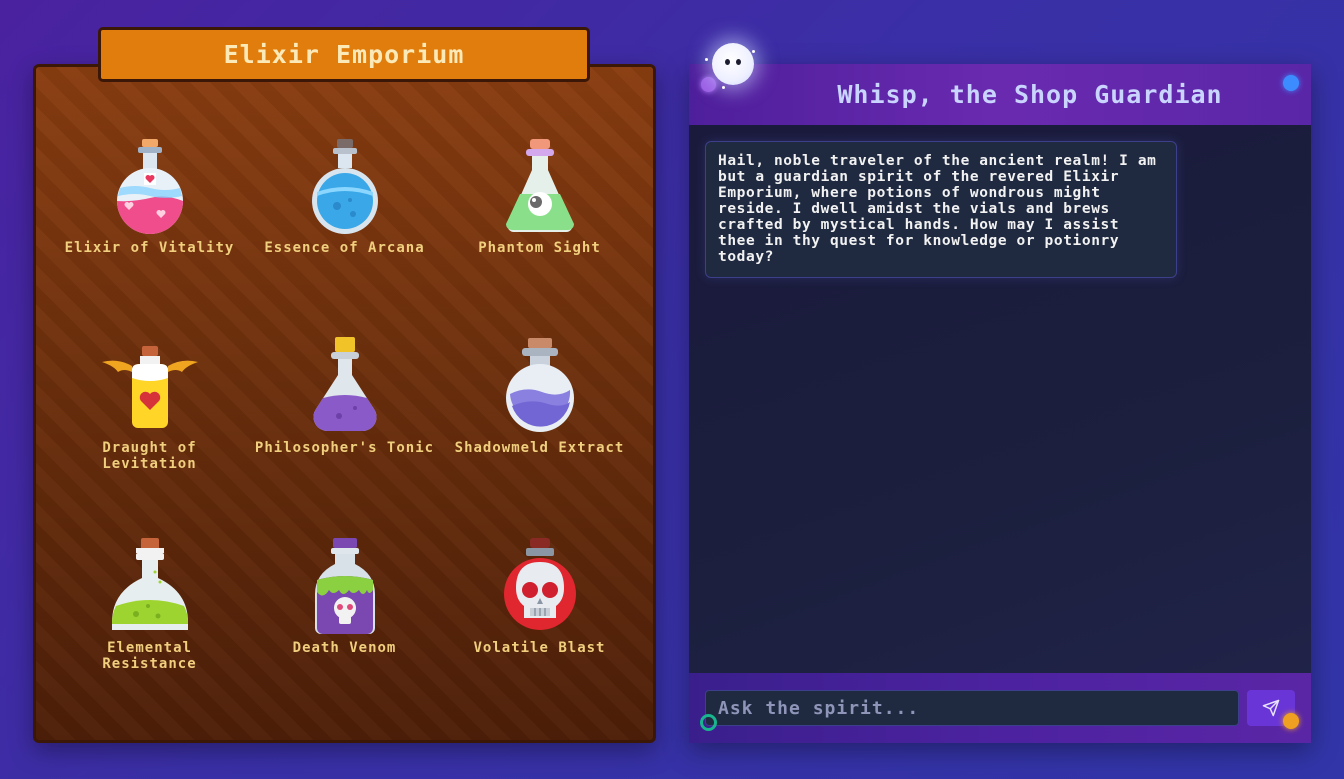 This screenshot has width=1344, height=779. What do you see at coordinates (539, 186) in the screenshot?
I see `eye-potion-icon` at bounding box center [539, 186].